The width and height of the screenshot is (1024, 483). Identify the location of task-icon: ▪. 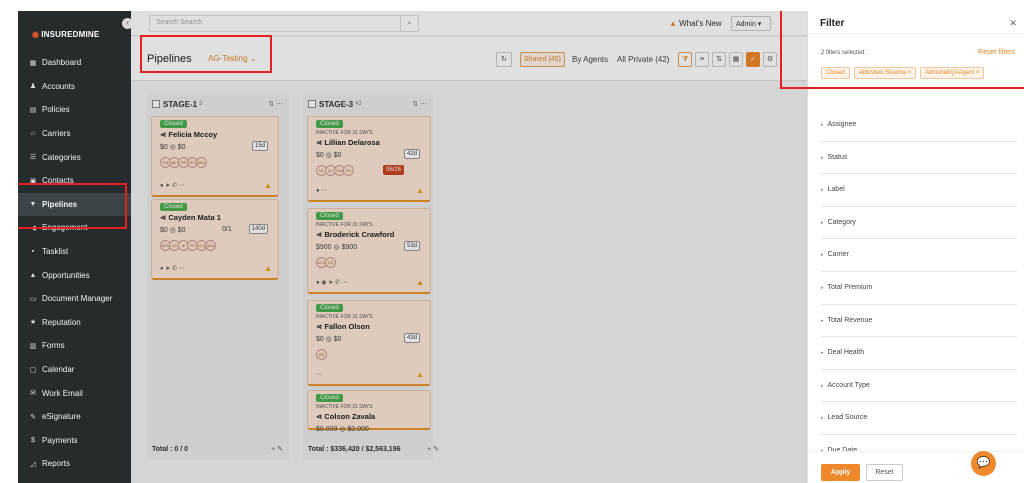
(33, 252).